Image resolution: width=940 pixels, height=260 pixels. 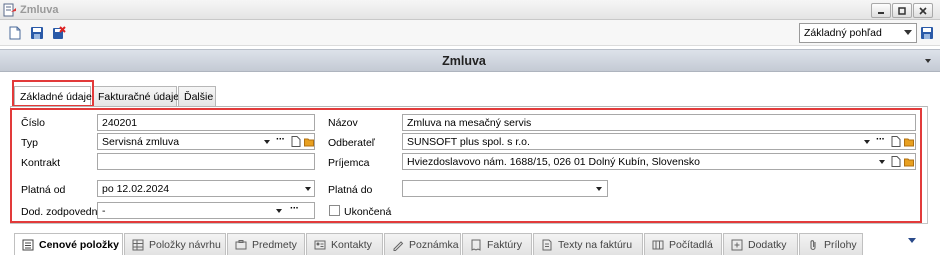 I want to click on tab-label: Dodatky, so click(x=767, y=245).